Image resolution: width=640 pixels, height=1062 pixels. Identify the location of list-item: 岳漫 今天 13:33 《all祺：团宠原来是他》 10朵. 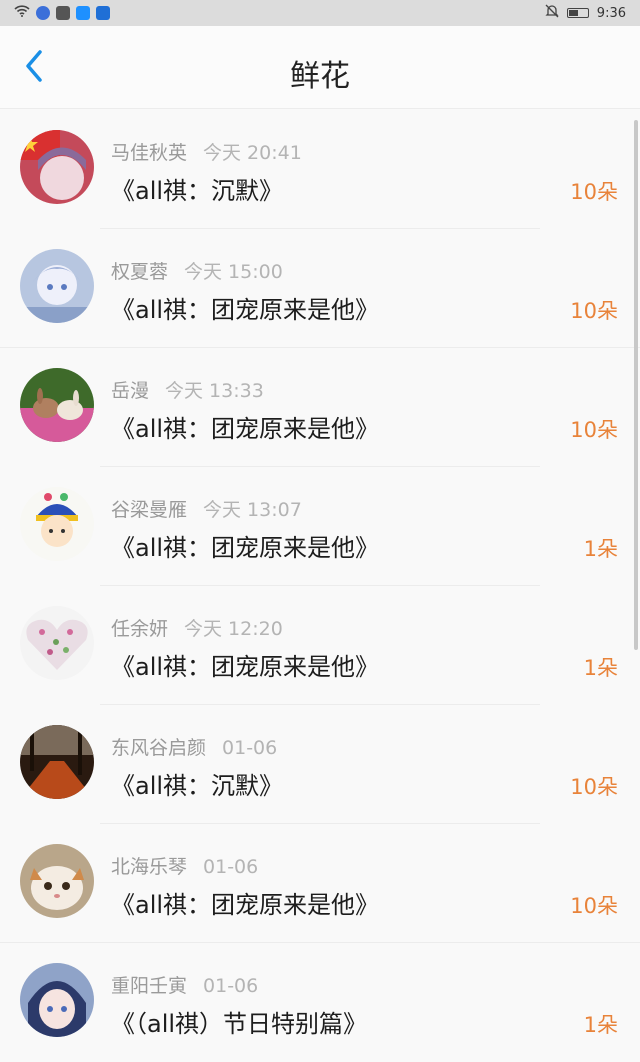
(320, 407).